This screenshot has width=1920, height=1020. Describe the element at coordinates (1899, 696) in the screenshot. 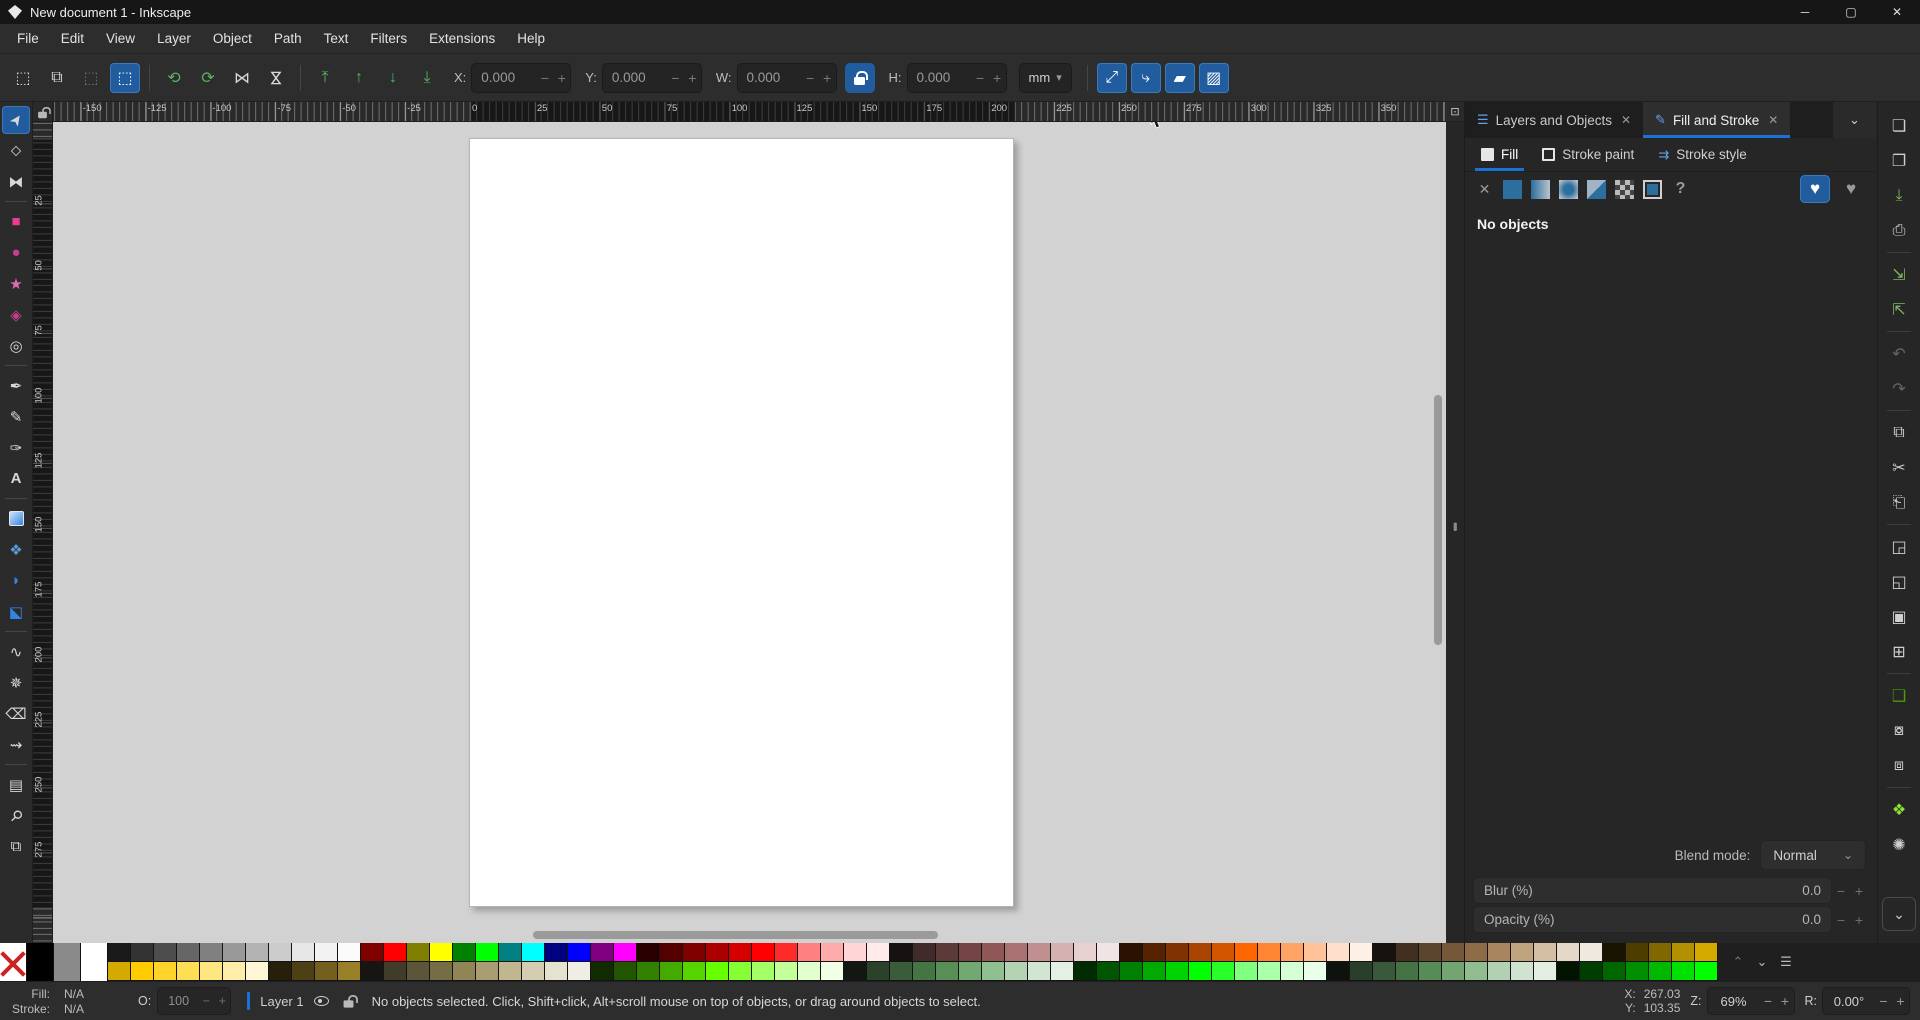

I see `duplicate-button: ❑` at that location.